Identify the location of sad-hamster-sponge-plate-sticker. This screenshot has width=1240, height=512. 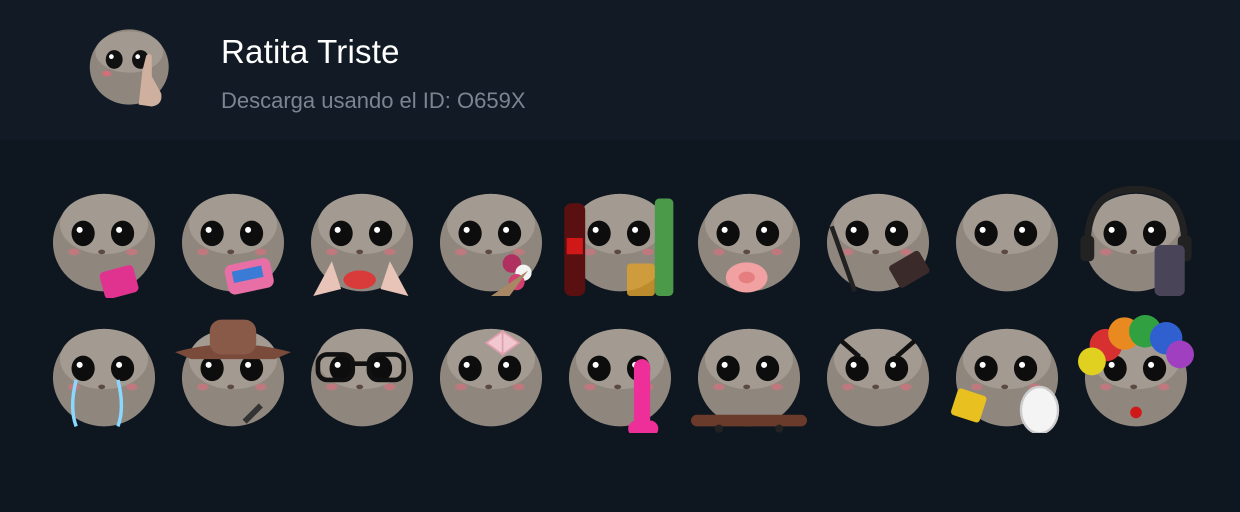
(1007, 373).